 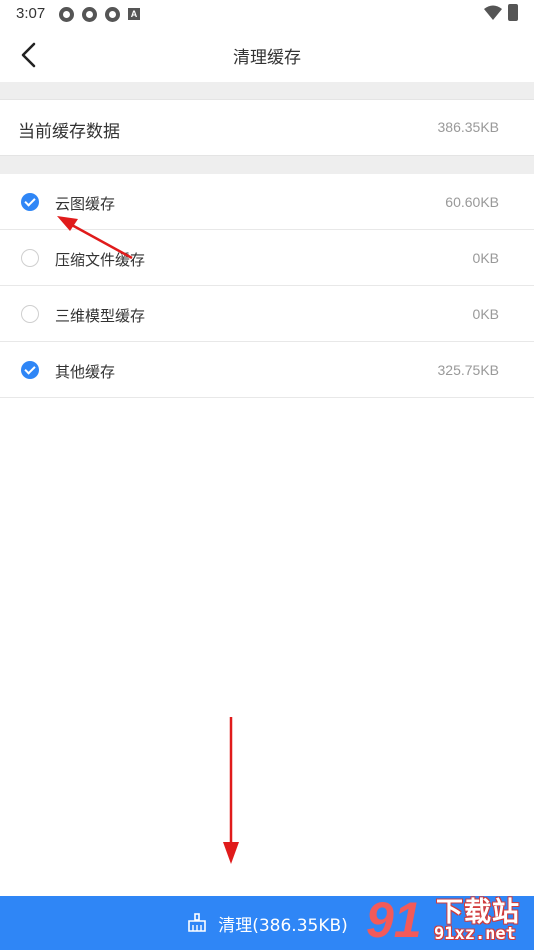 What do you see at coordinates (267, 14) in the screenshot?
I see `status-bar: 3:07 A` at bounding box center [267, 14].